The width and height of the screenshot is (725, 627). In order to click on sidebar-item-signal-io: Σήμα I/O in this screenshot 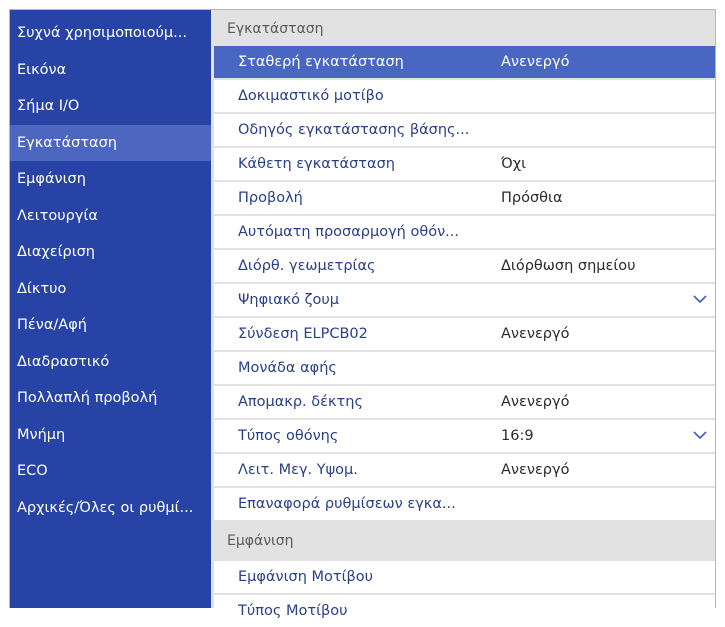, I will do `click(110, 106)`.